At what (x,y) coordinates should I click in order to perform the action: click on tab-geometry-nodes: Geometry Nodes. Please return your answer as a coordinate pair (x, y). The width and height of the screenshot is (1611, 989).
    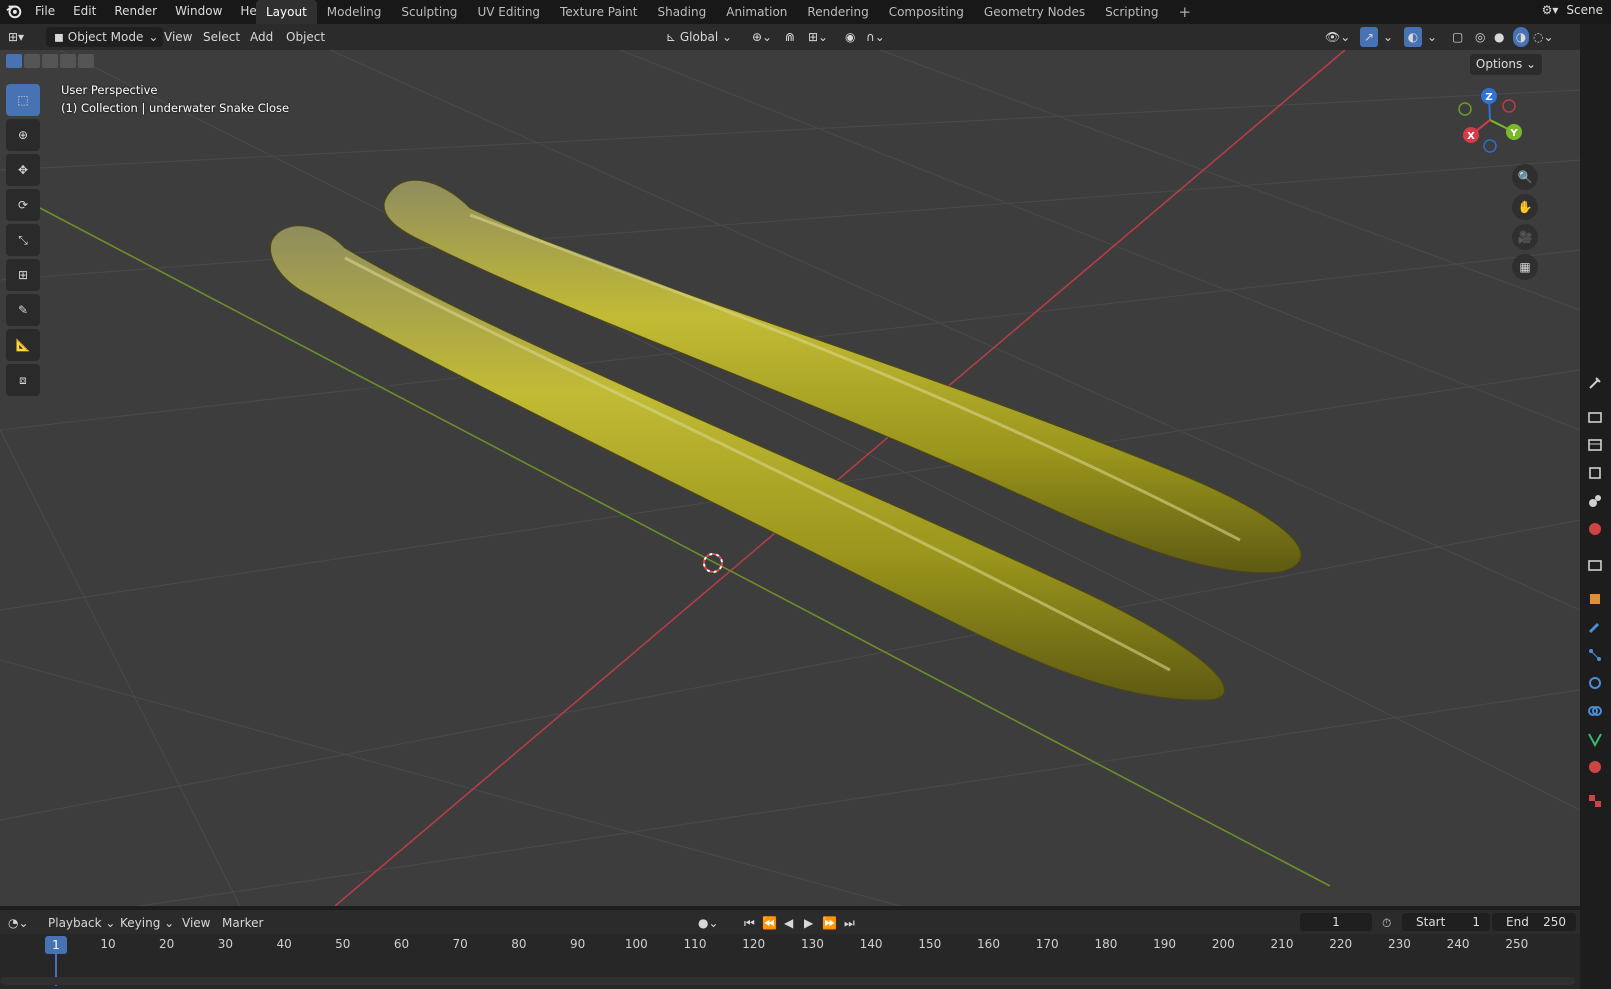
    Looking at the image, I should click on (1034, 12).